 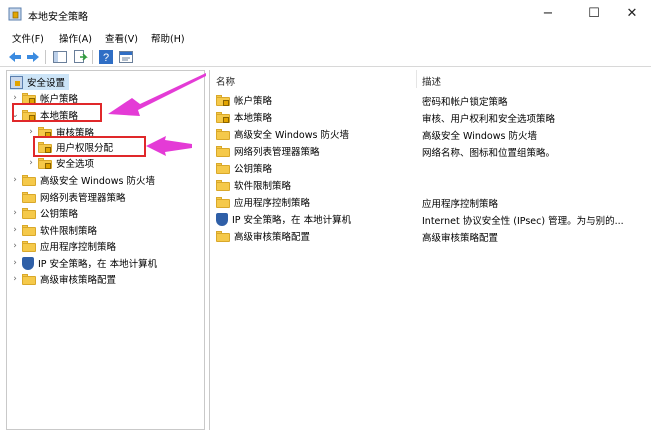 I want to click on menu-bar: 文件(F) 操作(A) 查看(V) 帮助(H), so click(x=325, y=37).